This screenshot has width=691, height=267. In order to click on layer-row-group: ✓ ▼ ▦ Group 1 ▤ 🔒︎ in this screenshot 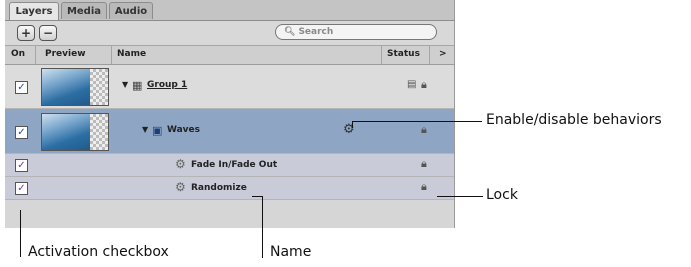, I will do `click(229, 87)`.